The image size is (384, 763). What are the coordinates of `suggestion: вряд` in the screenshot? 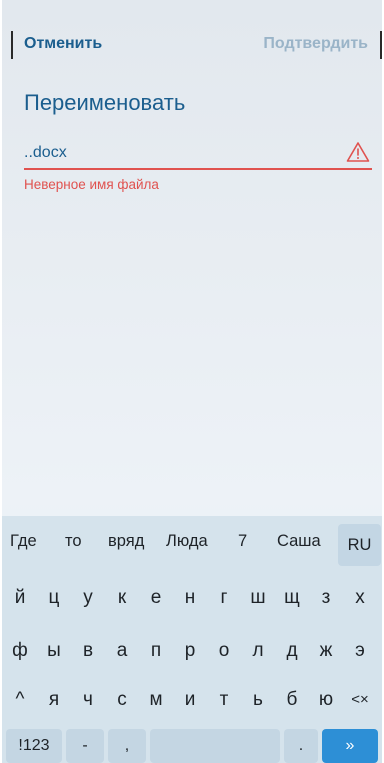 It's located at (126, 541).